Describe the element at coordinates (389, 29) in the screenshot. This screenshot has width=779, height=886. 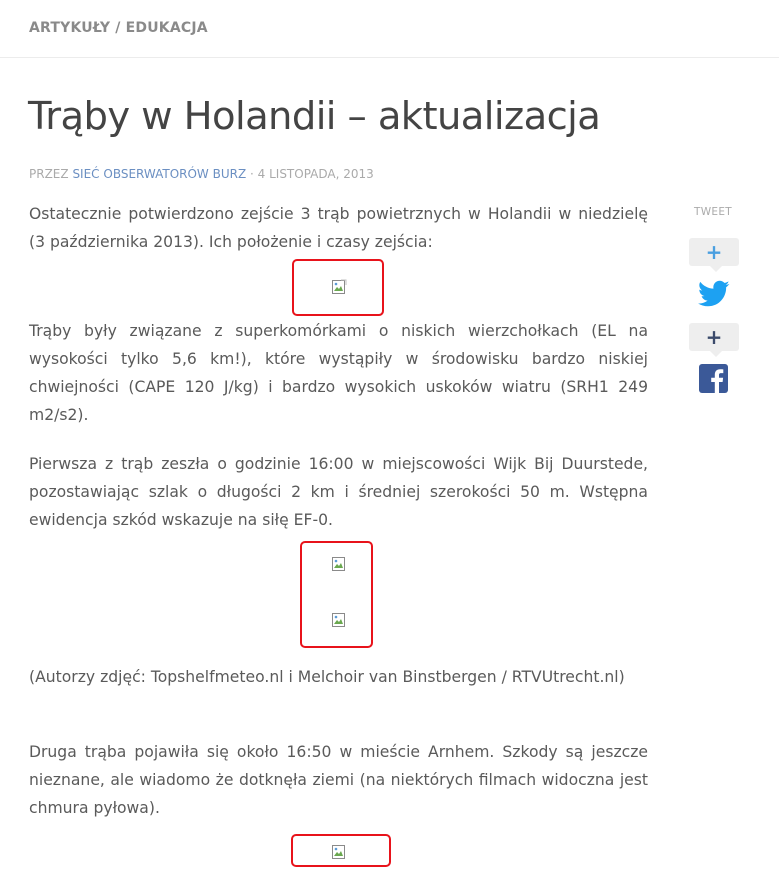
I see `top-bar: ARTYKUŁY / EDUKACJA` at that location.